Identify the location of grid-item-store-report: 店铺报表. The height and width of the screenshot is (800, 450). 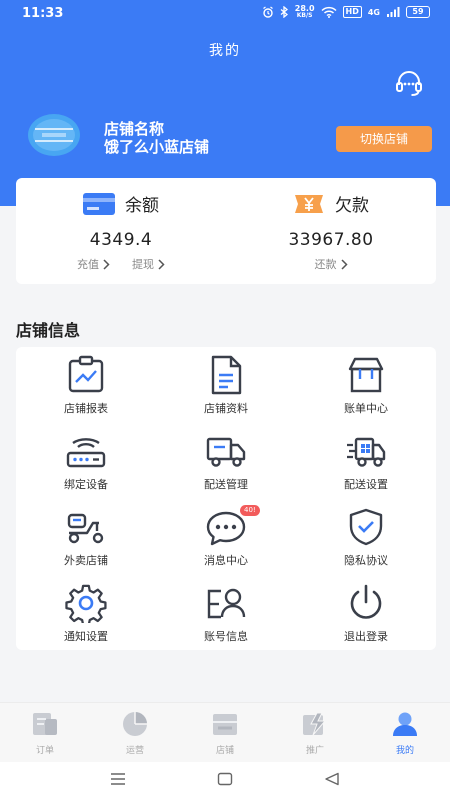
(86, 385).